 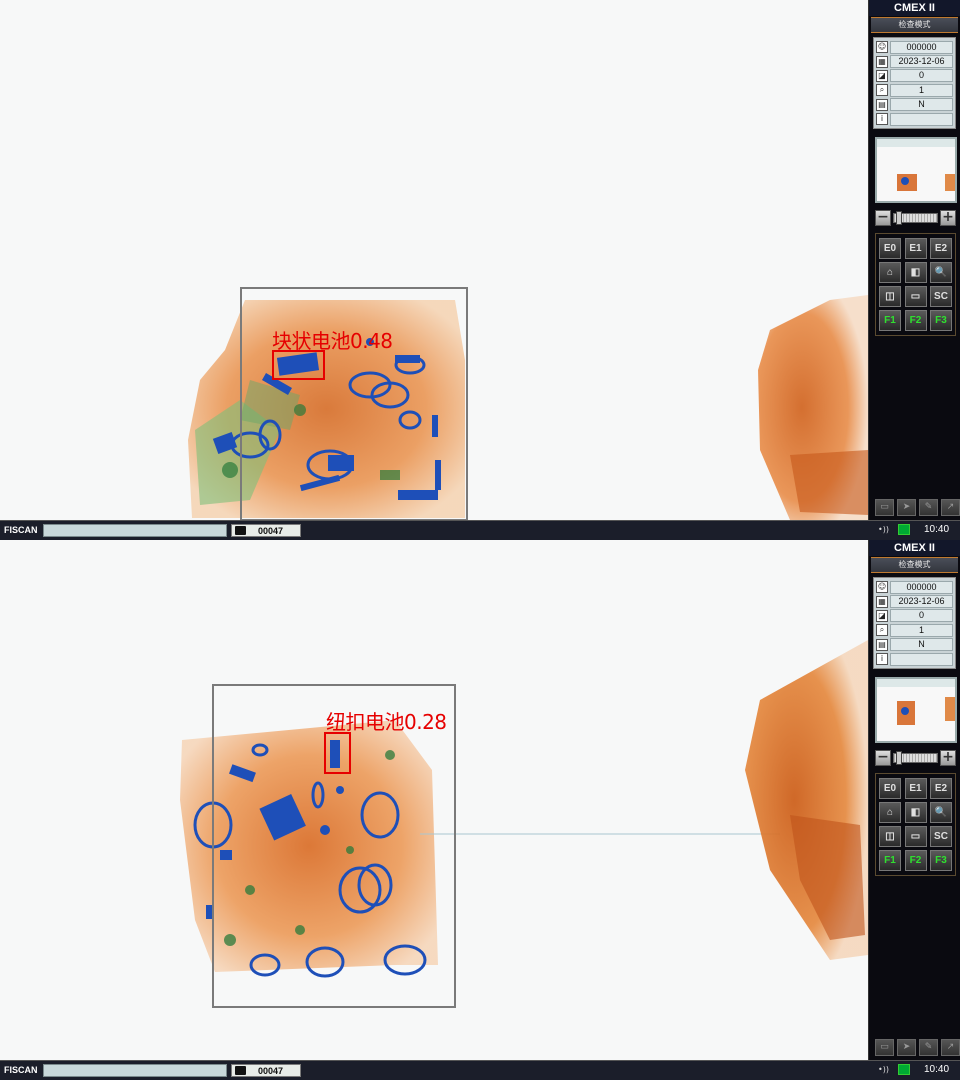 I want to click on status-bar: FISCAN 00047 •)) 10:40, so click(x=480, y=530).